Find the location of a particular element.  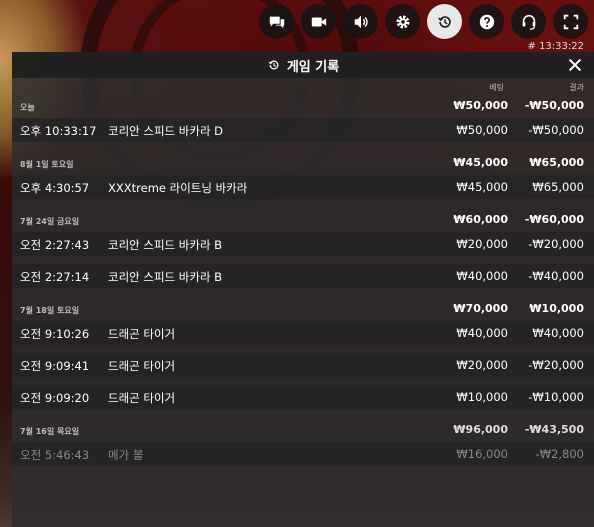

row-time: 오전 2:27:14 is located at coordinates (55, 277).